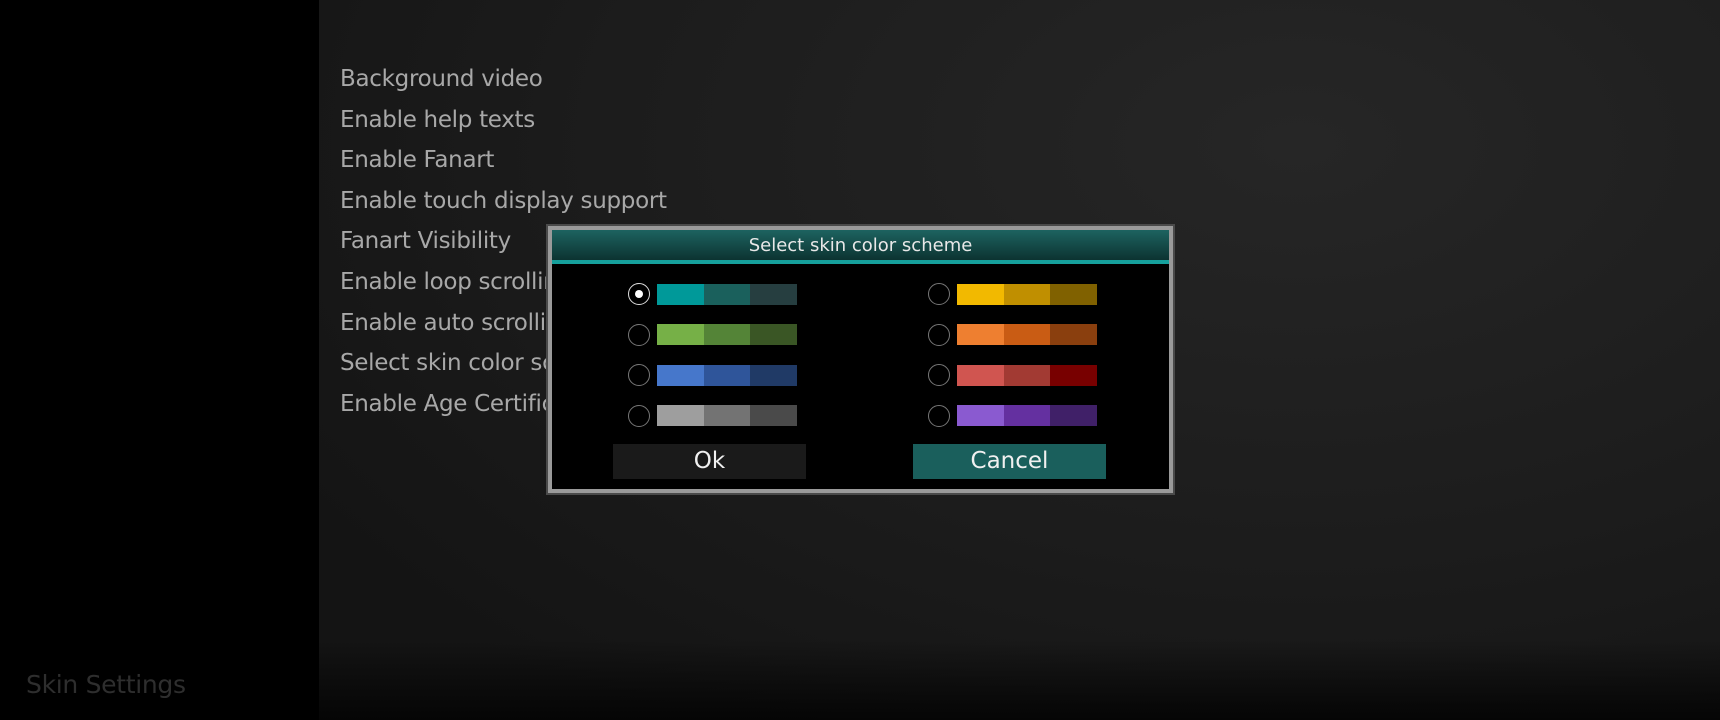 Image resolution: width=1720 pixels, height=720 pixels. What do you see at coordinates (1009, 461) in the screenshot?
I see `cancel-button: Cancel` at bounding box center [1009, 461].